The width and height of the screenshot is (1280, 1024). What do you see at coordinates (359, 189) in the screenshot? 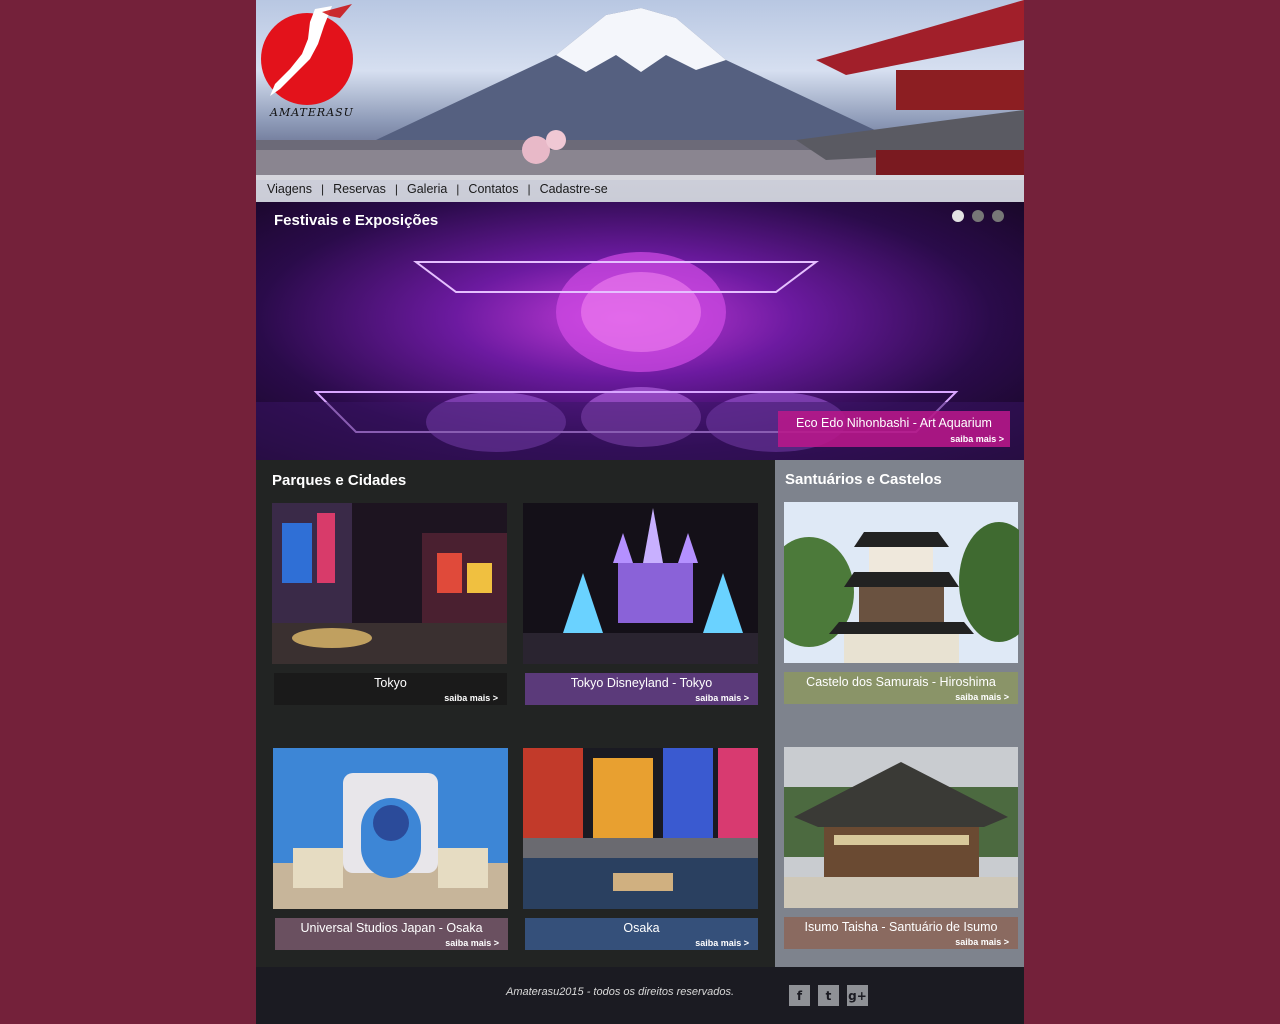
I see `nav-item-reservas: Reservas` at bounding box center [359, 189].